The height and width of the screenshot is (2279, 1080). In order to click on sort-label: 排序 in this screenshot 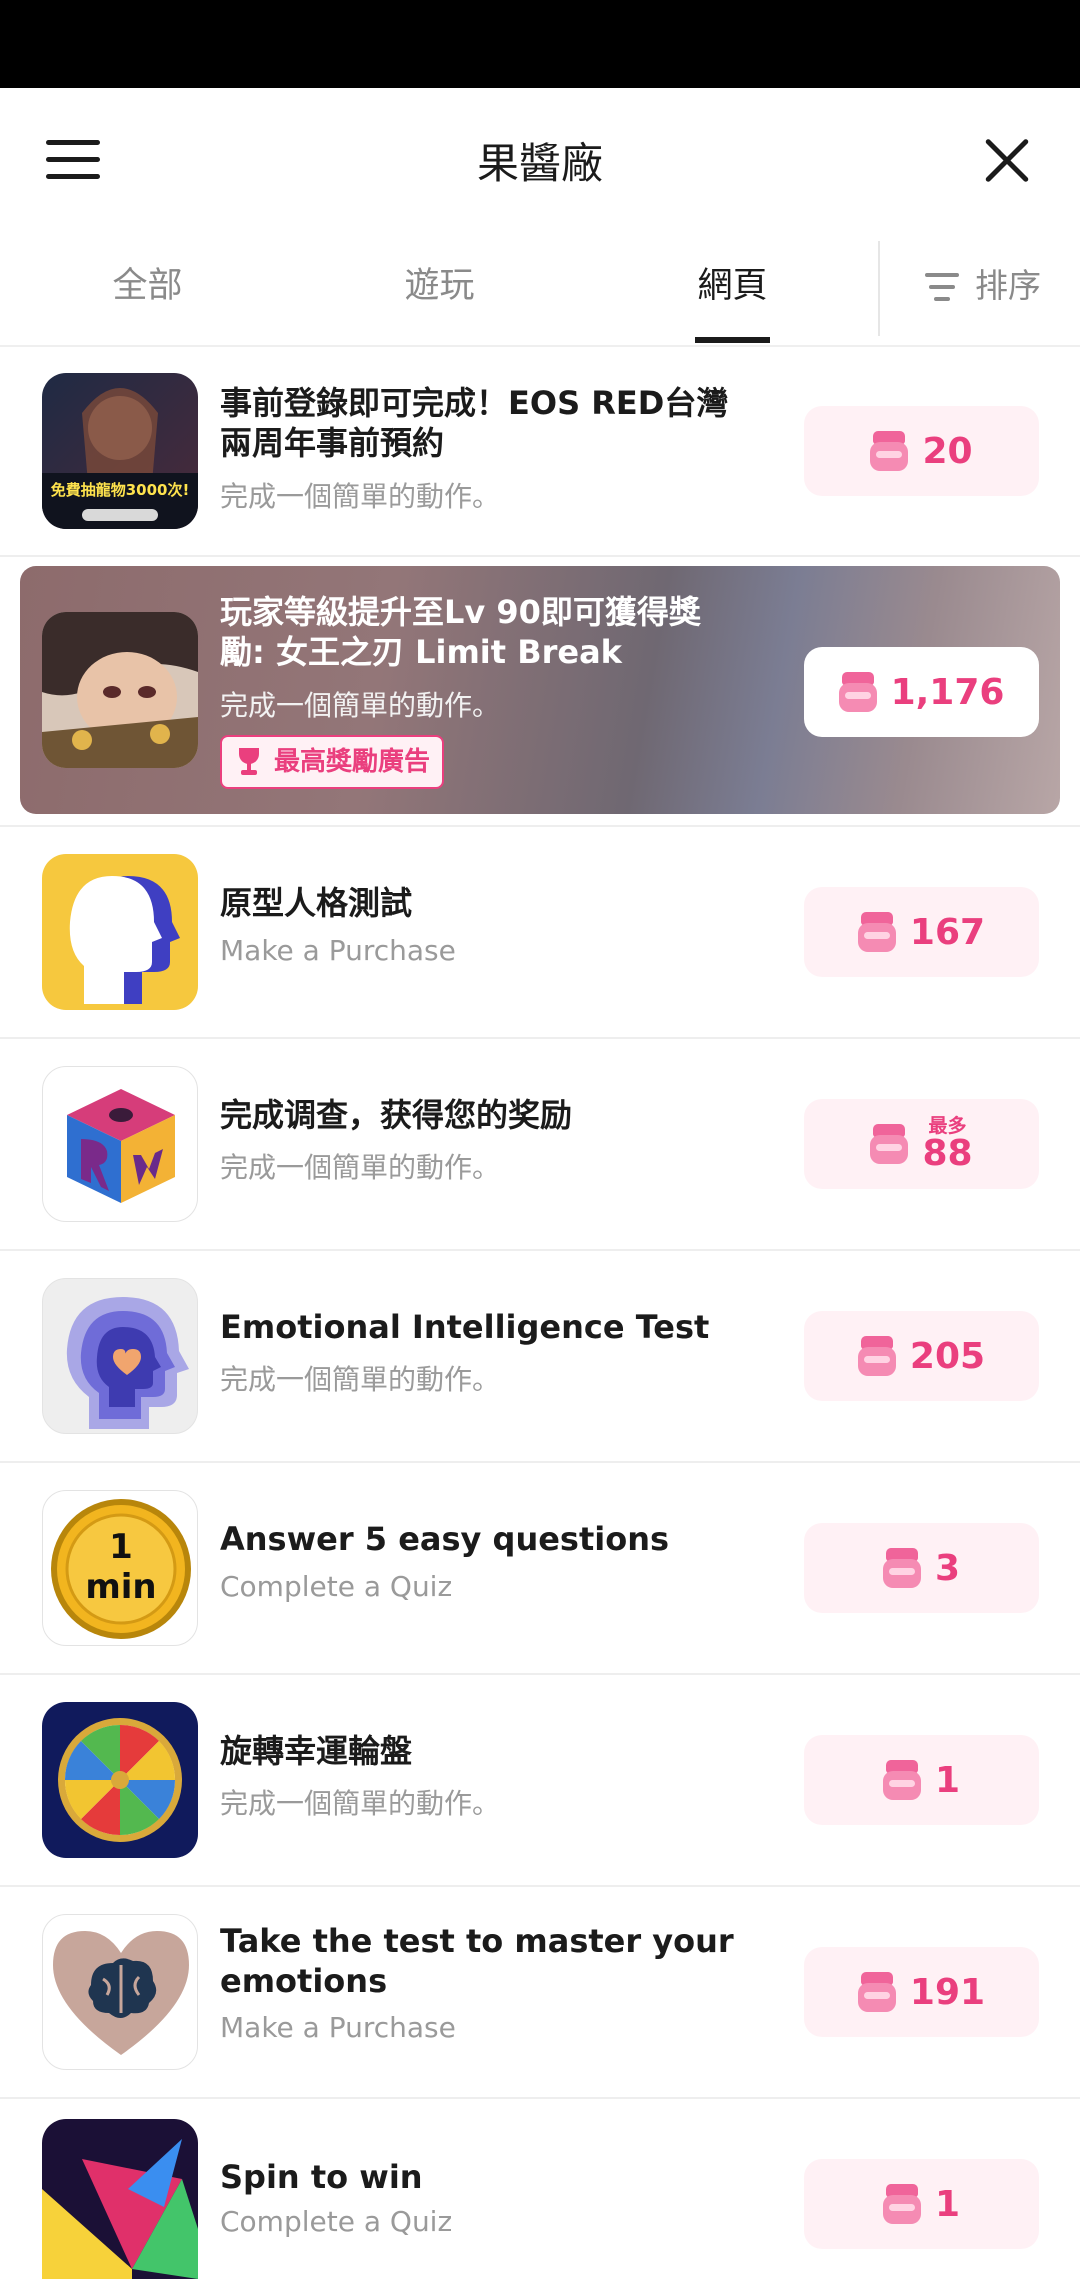, I will do `click(1008, 285)`.